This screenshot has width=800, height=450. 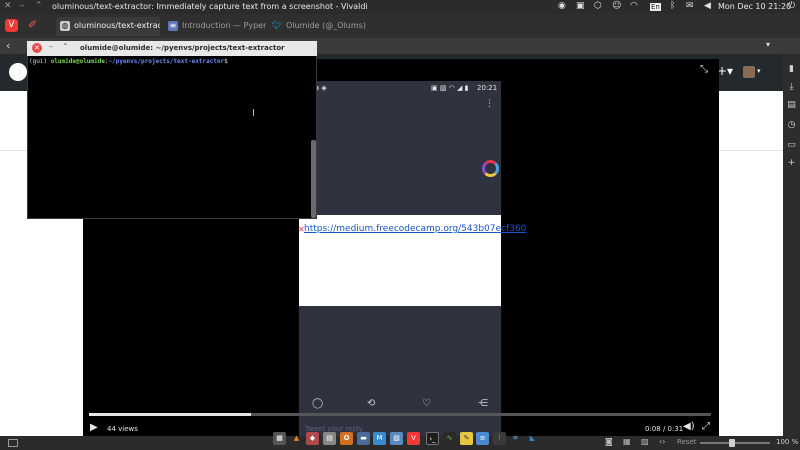 I want to click on dock-folder-icon: ▬, so click(x=363, y=438).